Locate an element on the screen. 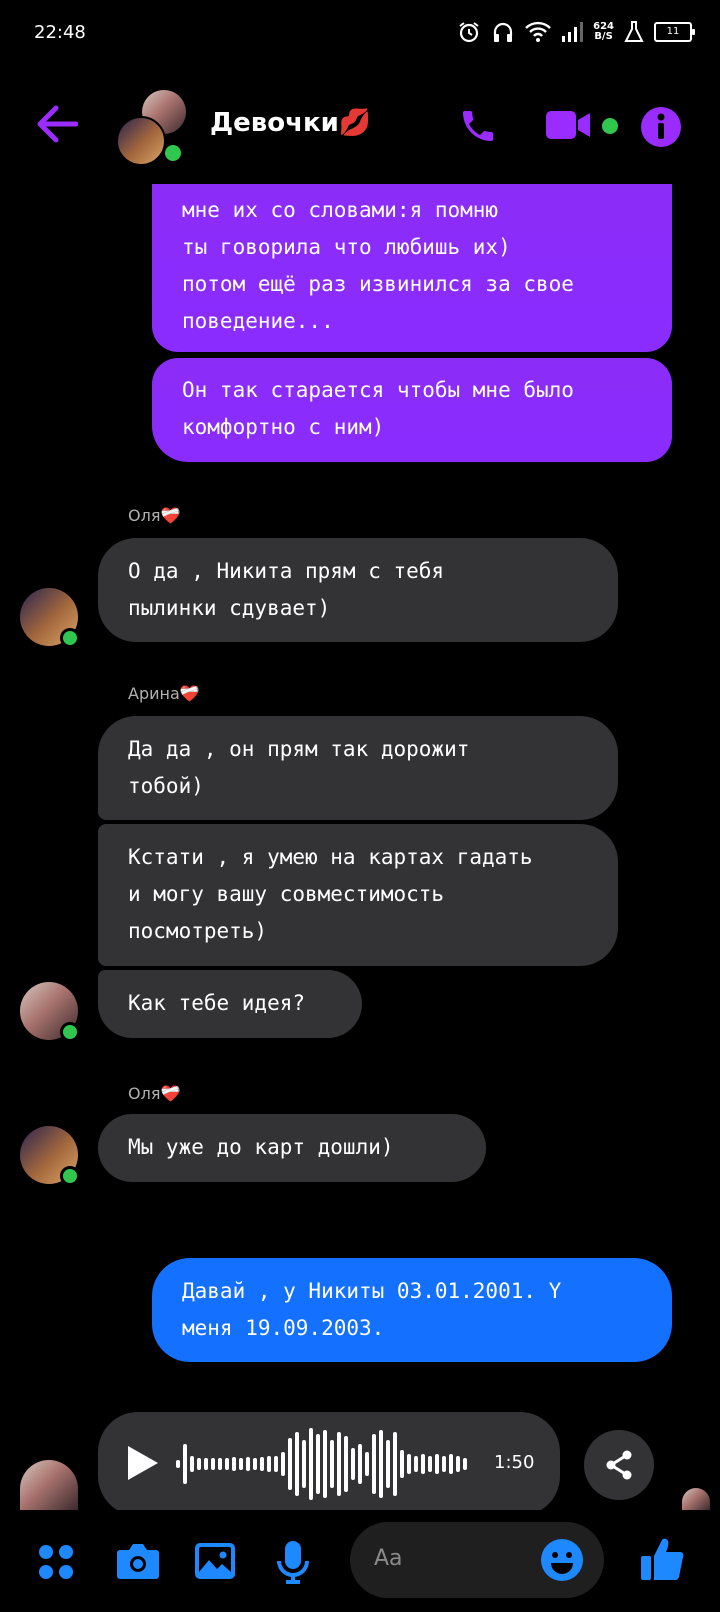  read-receipt-avatar is located at coordinates (696, 1499).